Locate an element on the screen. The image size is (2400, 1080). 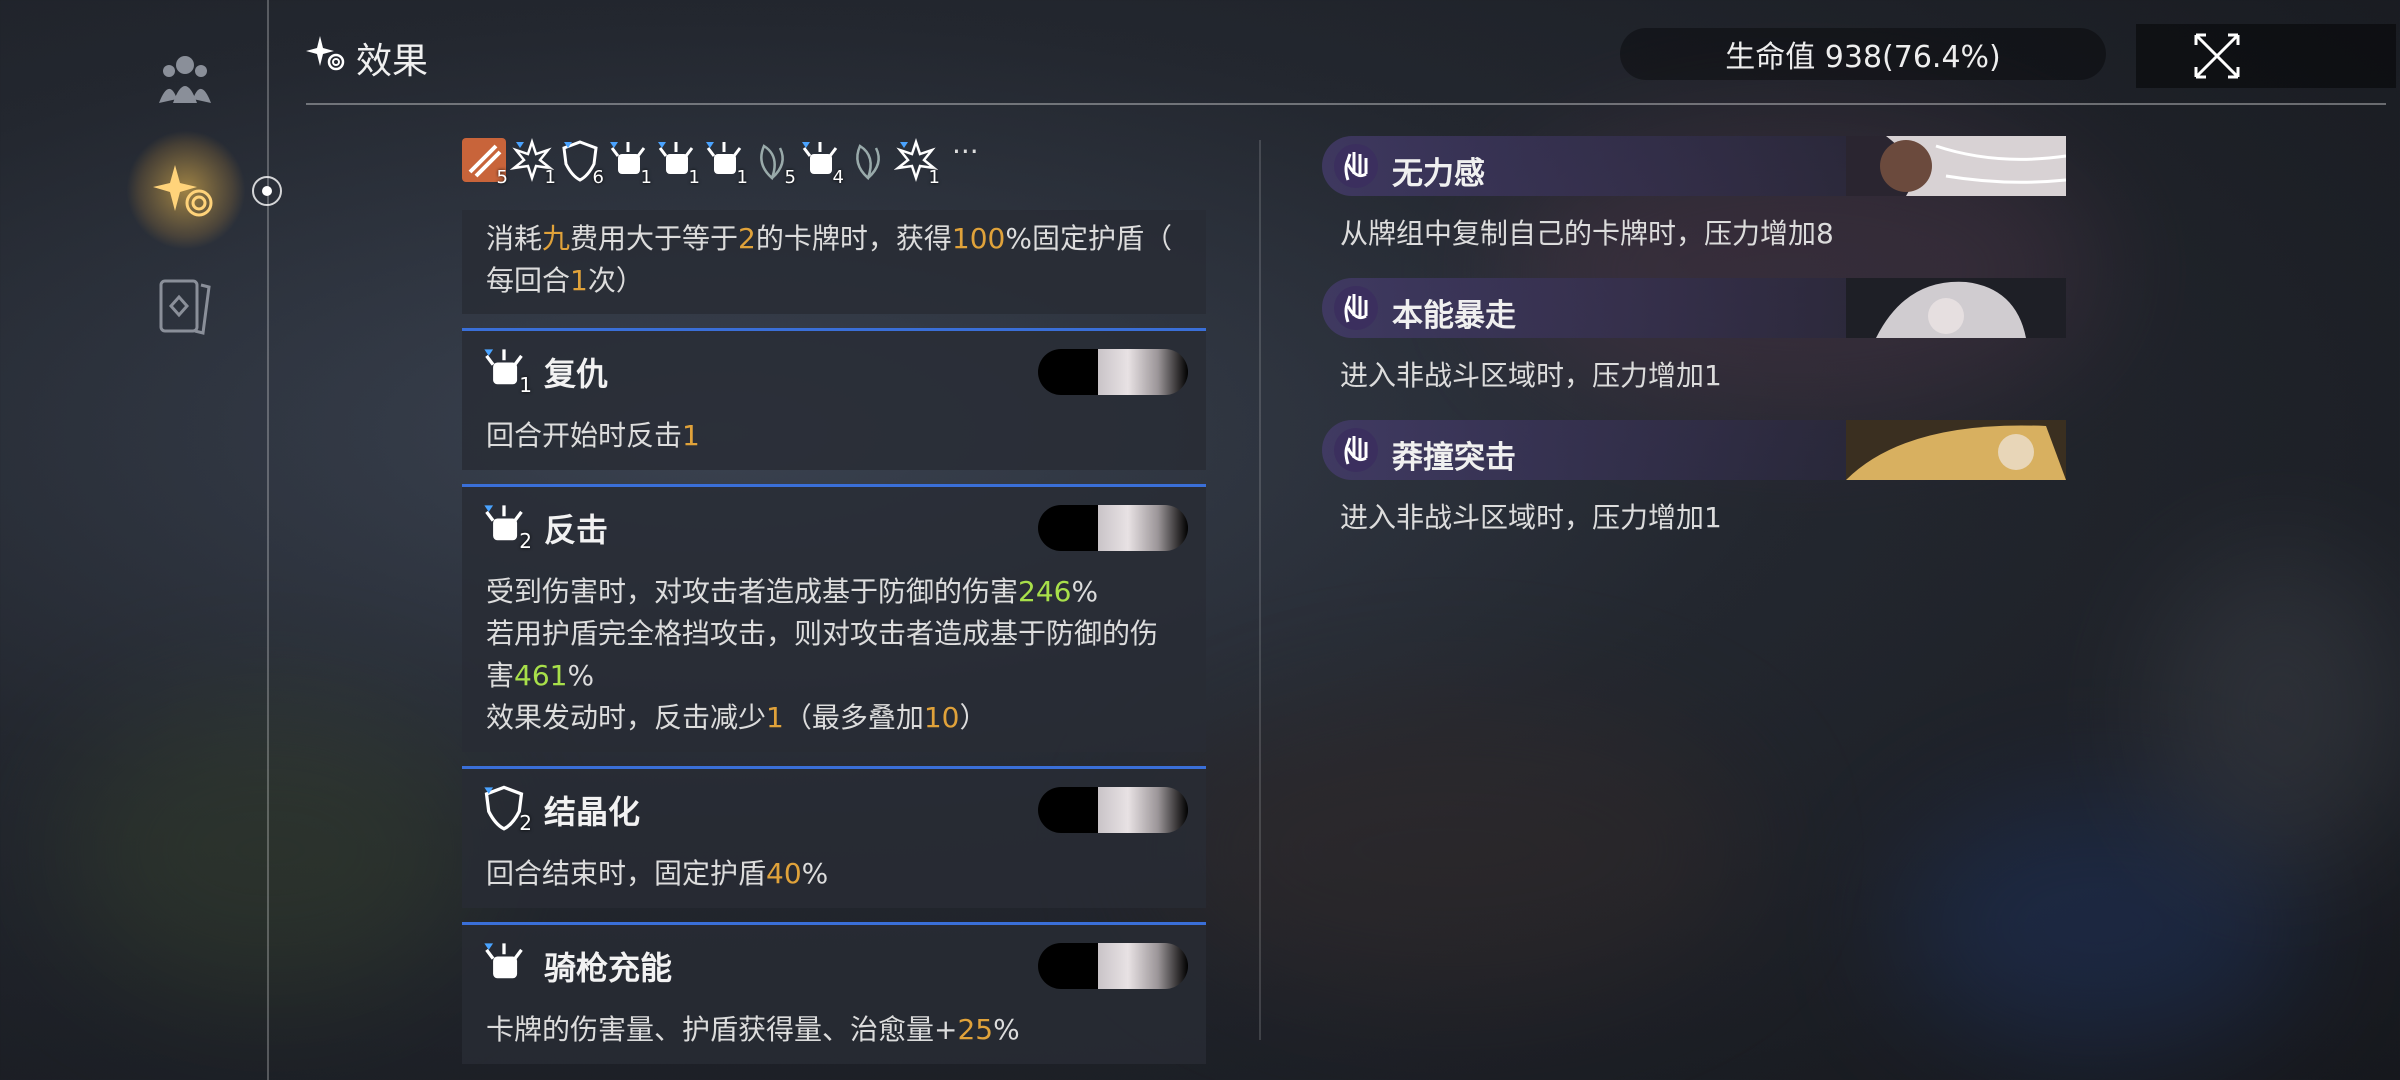
effect-desc: 回合结束时，固定护盾40% is located at coordinates (657, 874).